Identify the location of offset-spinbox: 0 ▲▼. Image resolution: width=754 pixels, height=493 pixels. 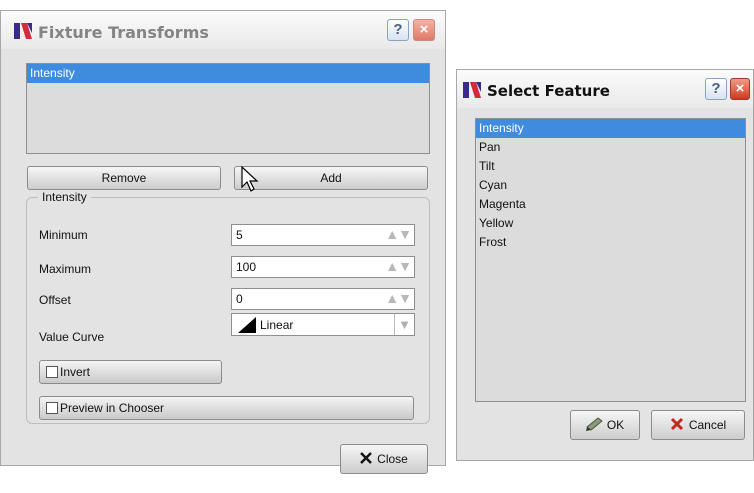
(323, 299).